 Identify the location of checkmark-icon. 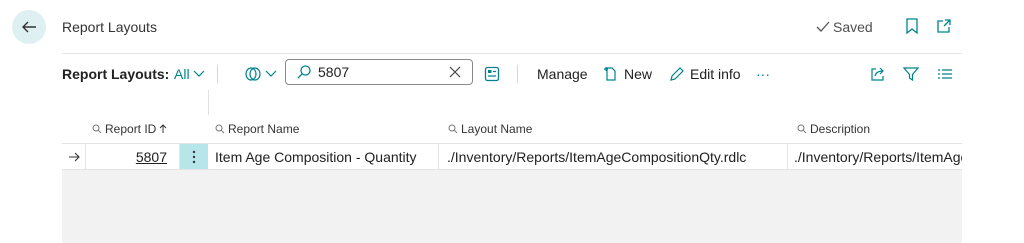
(823, 26).